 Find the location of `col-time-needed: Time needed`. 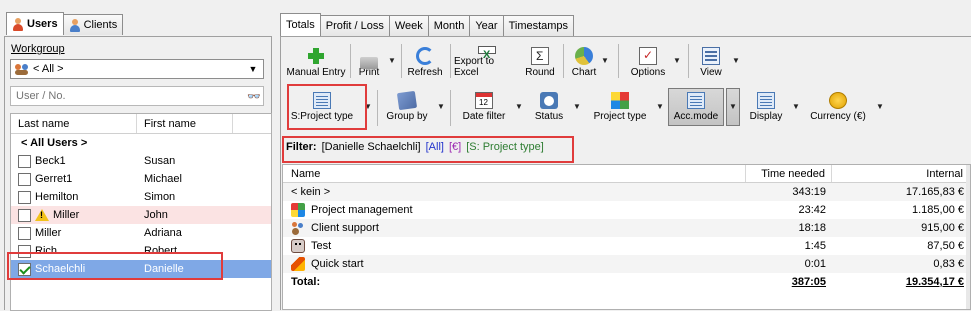

col-time-needed: Time needed is located at coordinates (789, 173).